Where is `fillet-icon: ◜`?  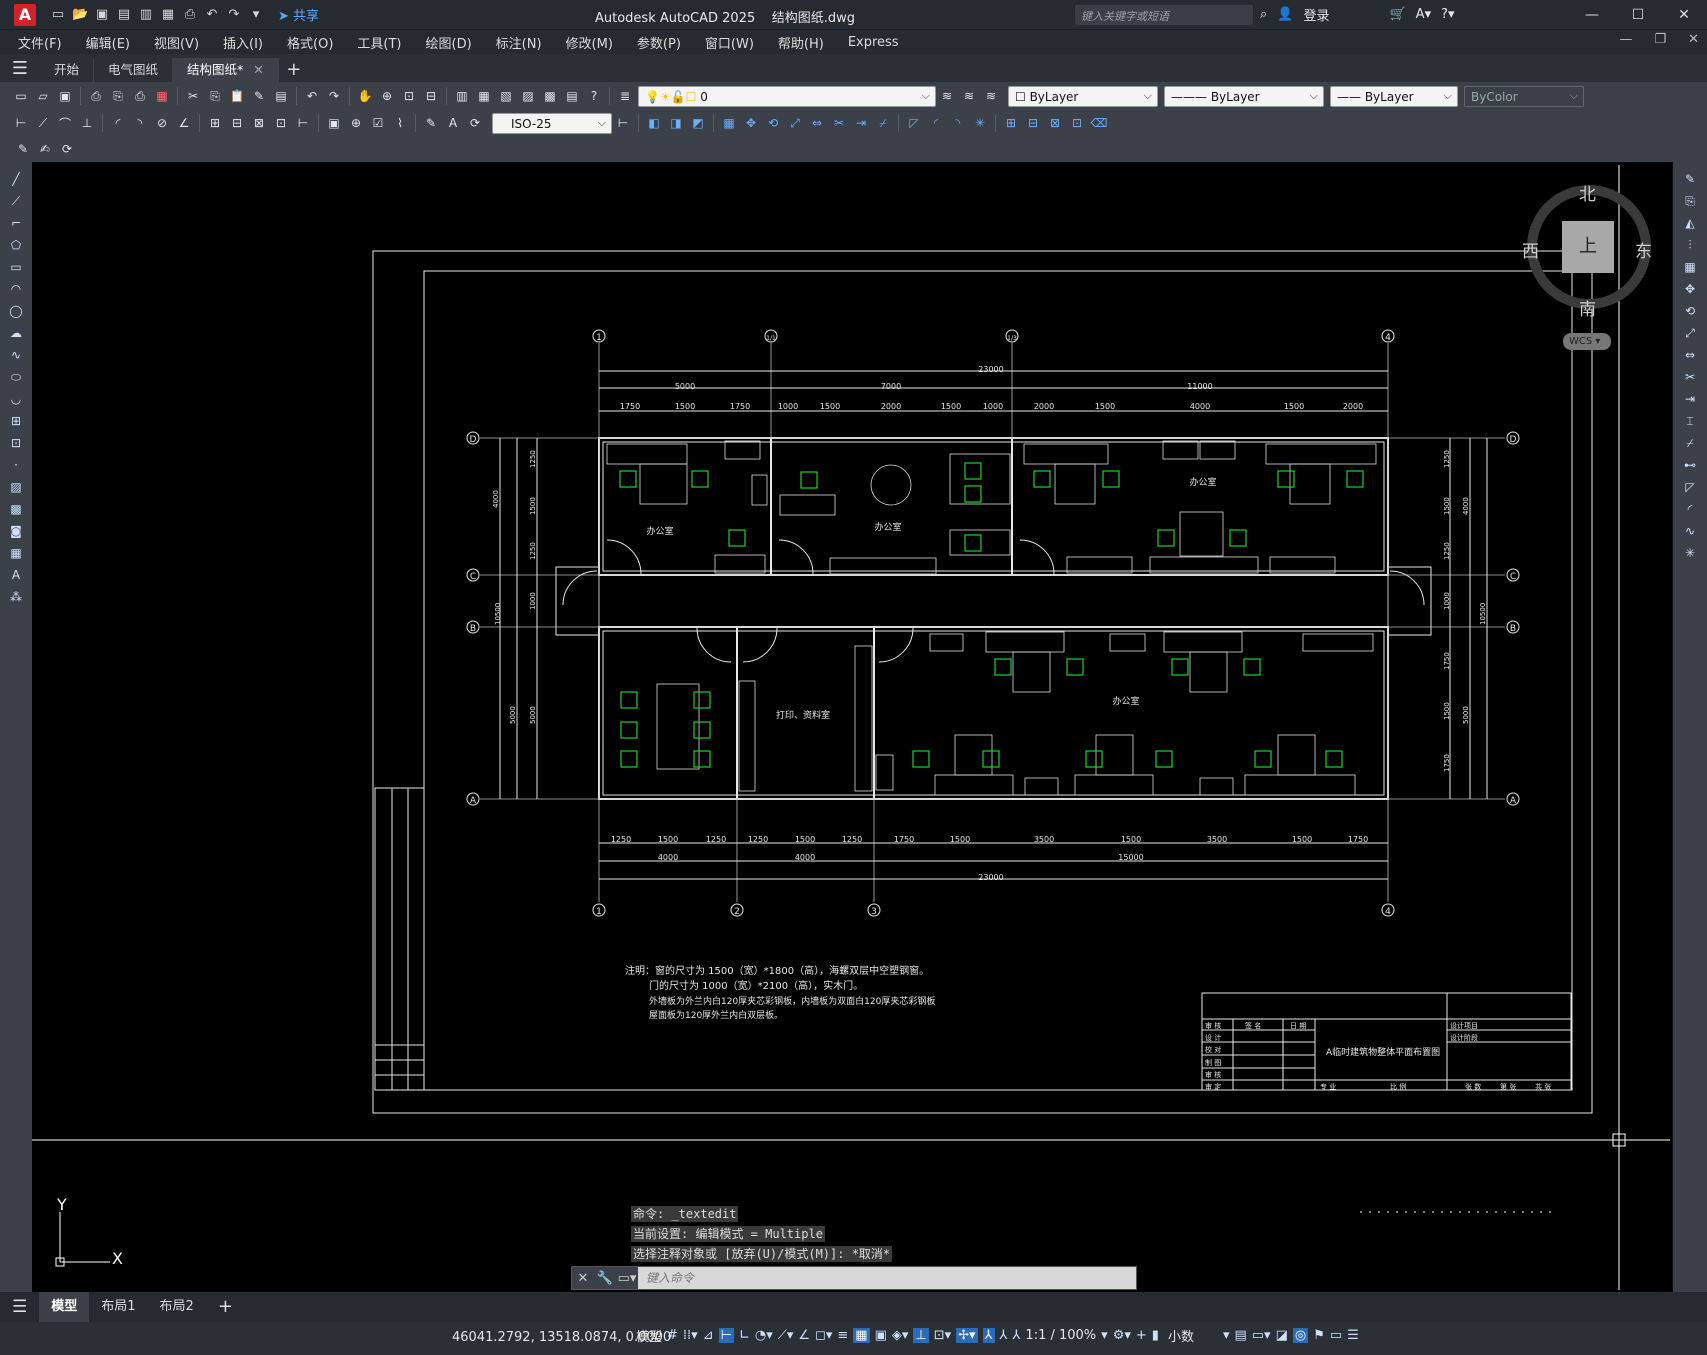 fillet-icon: ◜ is located at coordinates (1690, 509).